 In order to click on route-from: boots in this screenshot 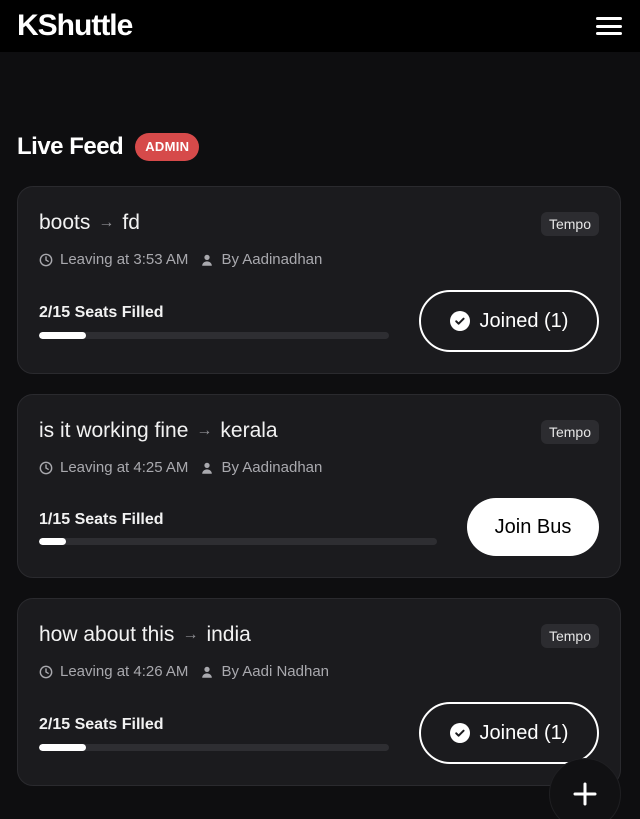, I will do `click(65, 222)`.